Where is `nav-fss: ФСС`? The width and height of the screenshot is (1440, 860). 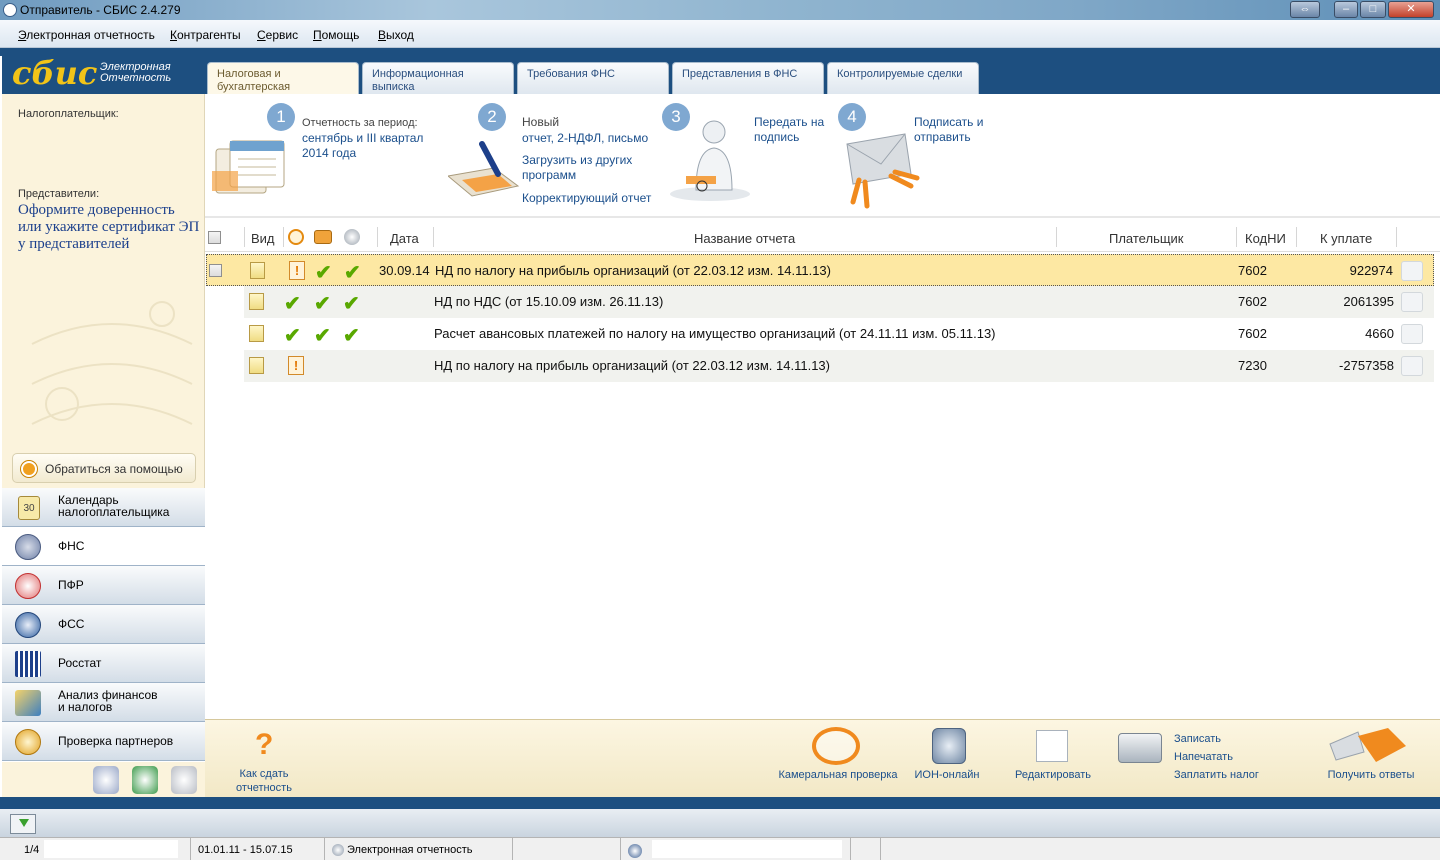 nav-fss: ФСС is located at coordinates (103, 624).